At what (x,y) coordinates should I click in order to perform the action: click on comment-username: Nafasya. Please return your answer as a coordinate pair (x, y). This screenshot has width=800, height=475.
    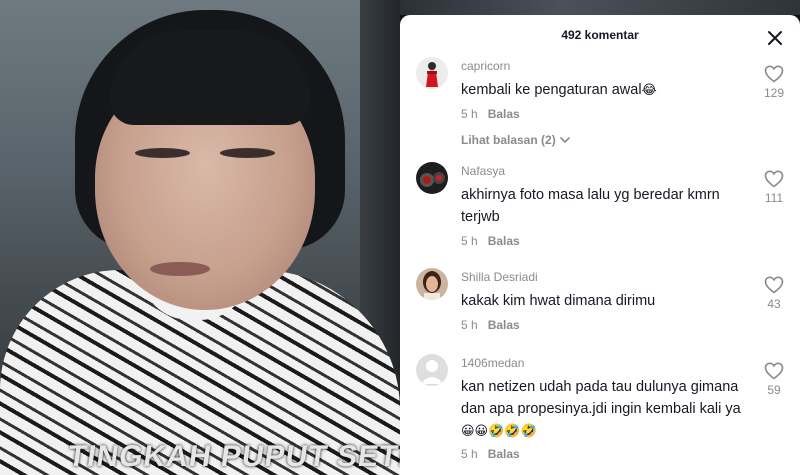
    Looking at the image, I should click on (483, 171).